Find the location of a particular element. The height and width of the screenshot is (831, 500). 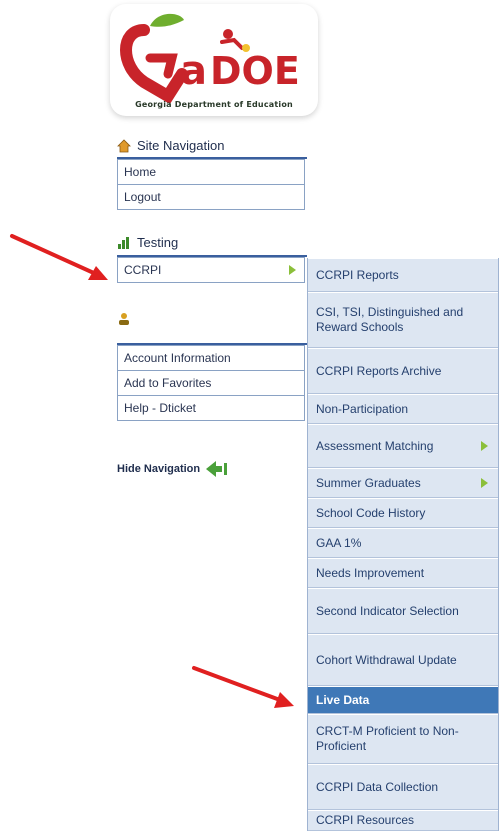

gadoe-logo-graphic: a DOE is located at coordinates (210, 58).